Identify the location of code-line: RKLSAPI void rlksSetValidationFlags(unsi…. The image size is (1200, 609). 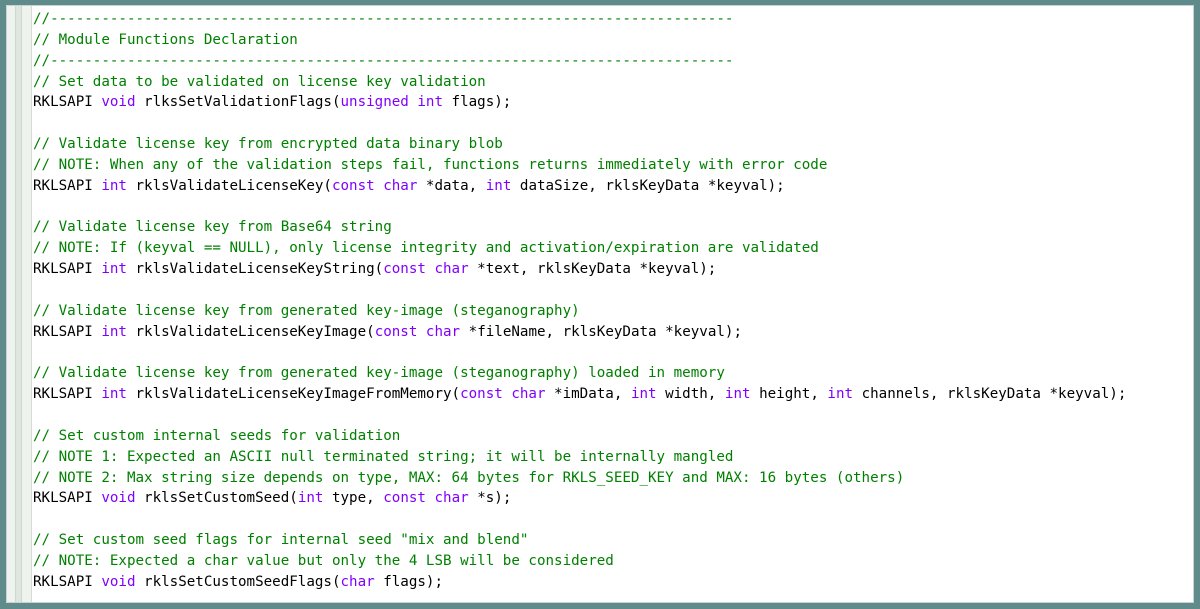
(579, 102).